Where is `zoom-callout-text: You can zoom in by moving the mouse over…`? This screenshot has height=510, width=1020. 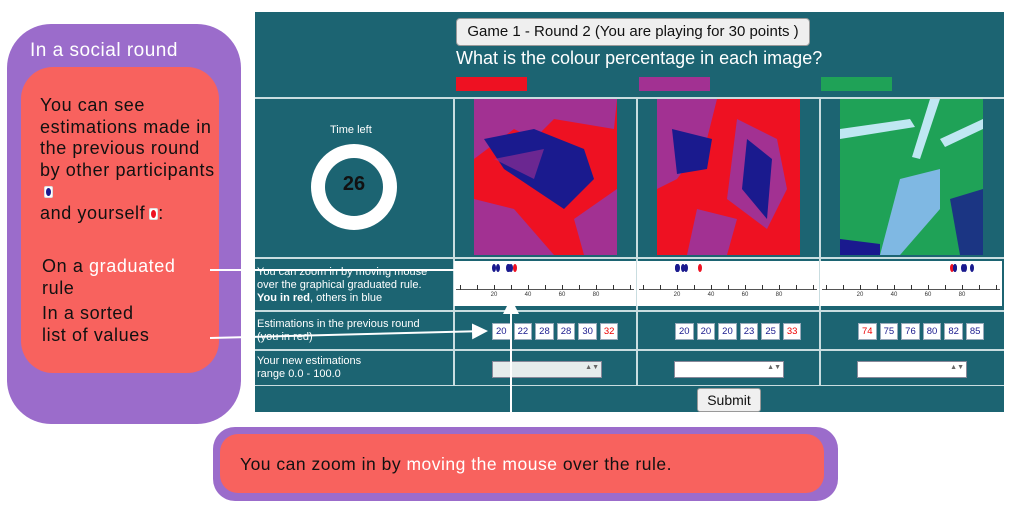 zoom-callout-text: You can zoom in by moving the mouse over… is located at coordinates (456, 464).